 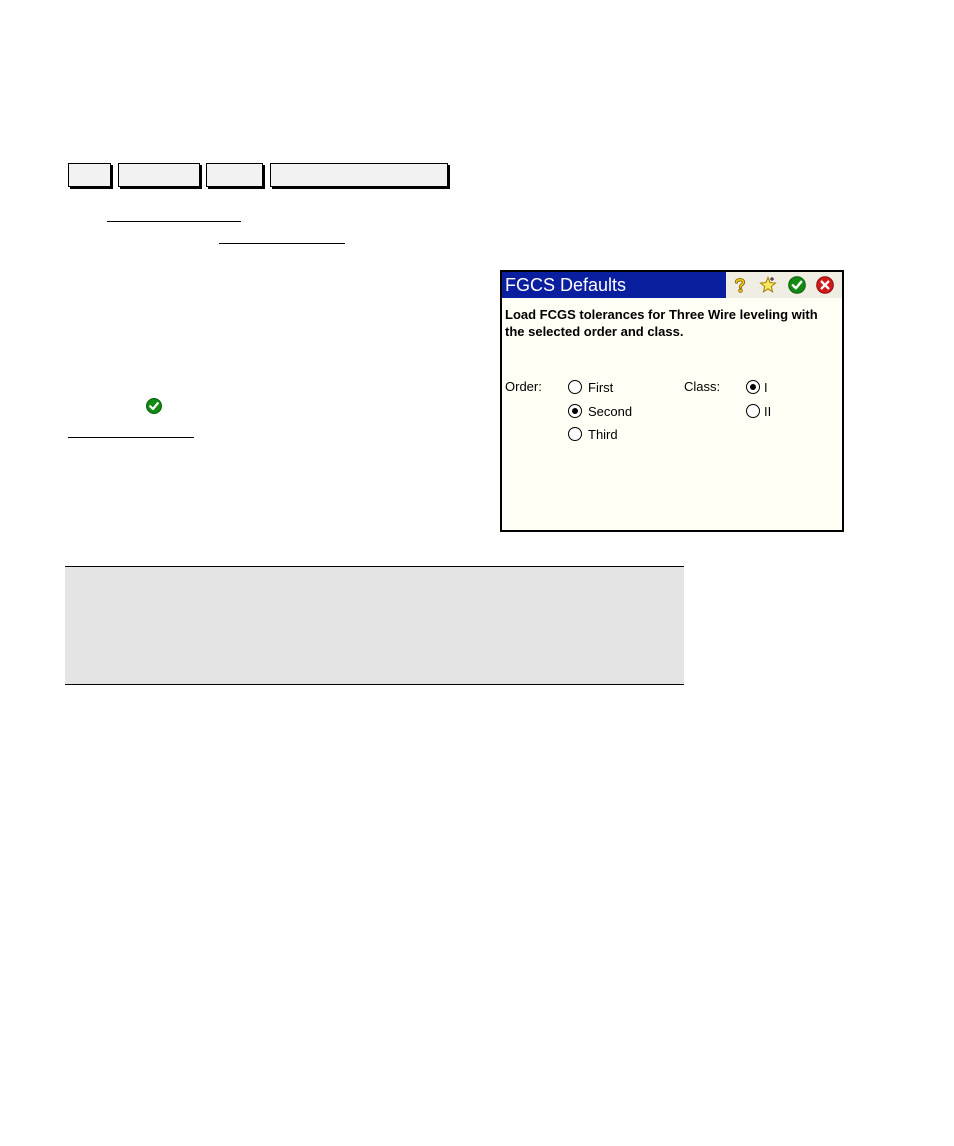 I want to click on class-radio-ii: II, so click(x=758, y=411).